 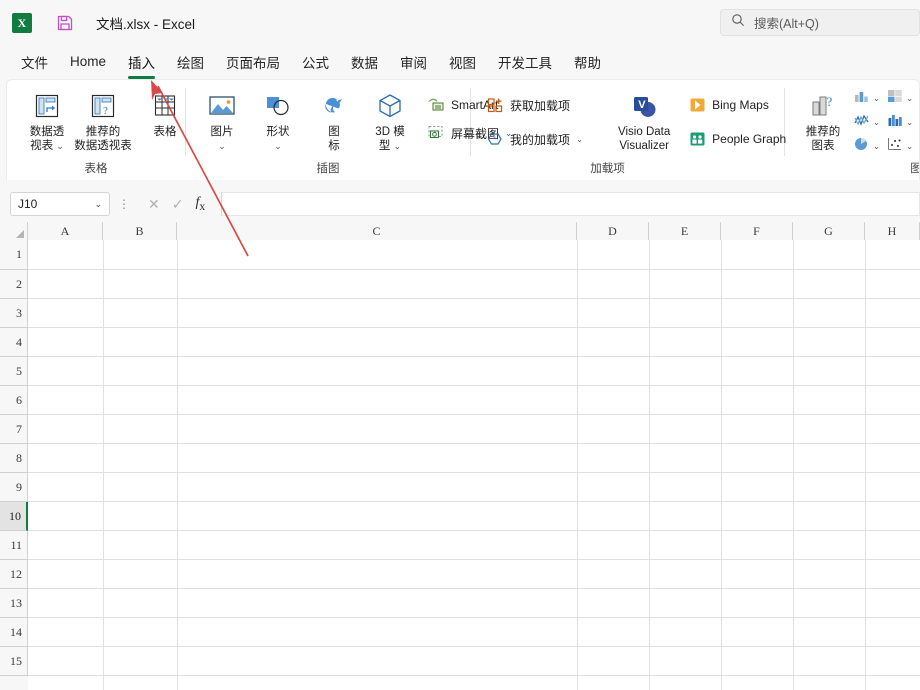 I want to click on column-header-b: B, so click(x=140, y=231).